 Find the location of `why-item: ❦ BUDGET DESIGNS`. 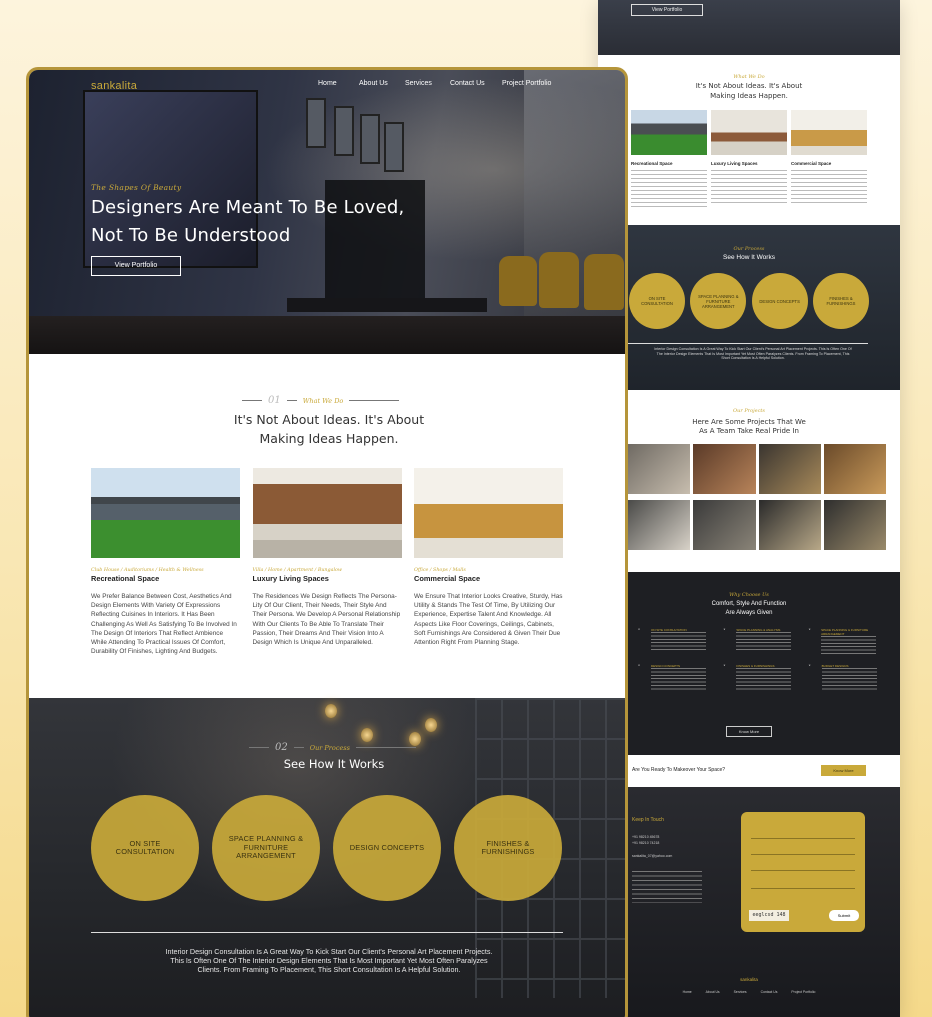

why-item: ❦ BUDGET DESIGNS is located at coordinates (848, 678).